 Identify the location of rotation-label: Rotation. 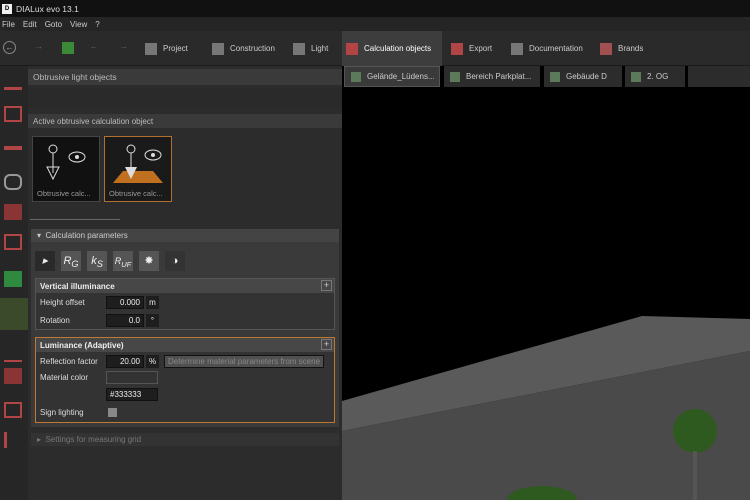
(55, 320).